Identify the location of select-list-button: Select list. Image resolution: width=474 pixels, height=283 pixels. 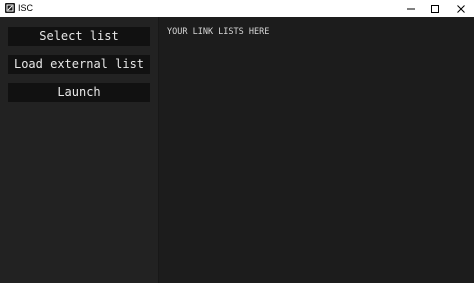
(79, 36).